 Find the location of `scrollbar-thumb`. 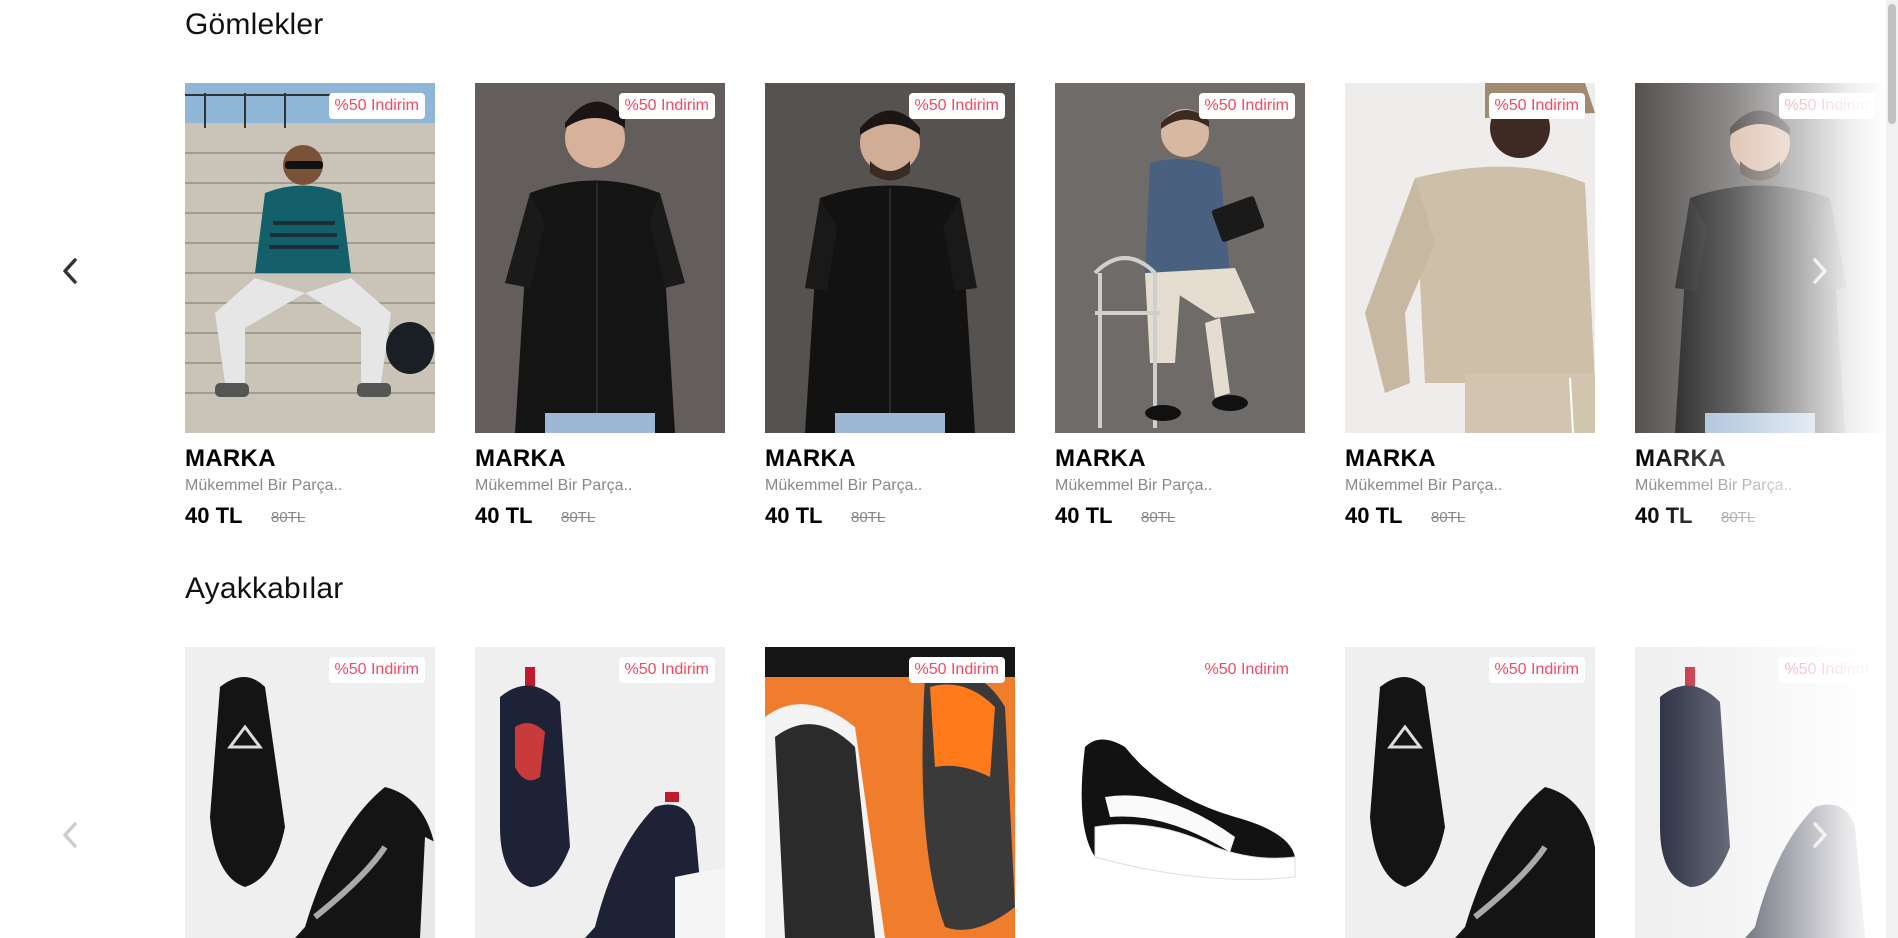

scrollbar-thumb is located at coordinates (1892, 64).